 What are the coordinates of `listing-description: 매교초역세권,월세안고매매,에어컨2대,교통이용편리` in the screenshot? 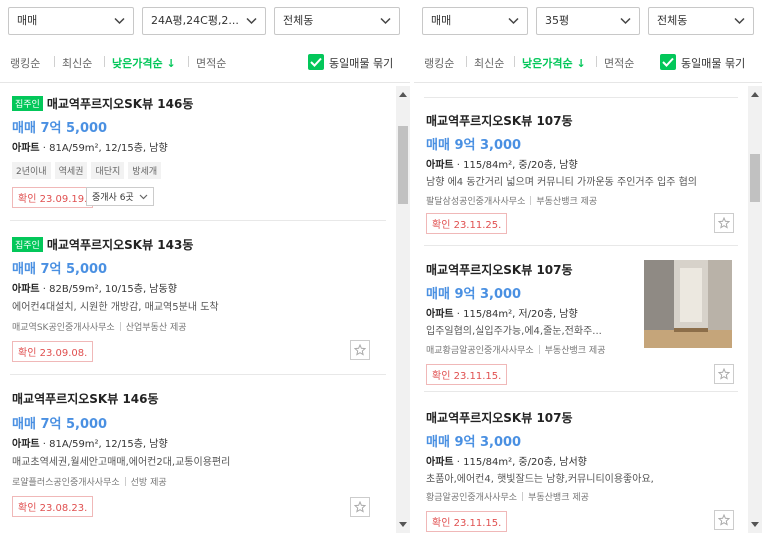 It's located at (121, 462).